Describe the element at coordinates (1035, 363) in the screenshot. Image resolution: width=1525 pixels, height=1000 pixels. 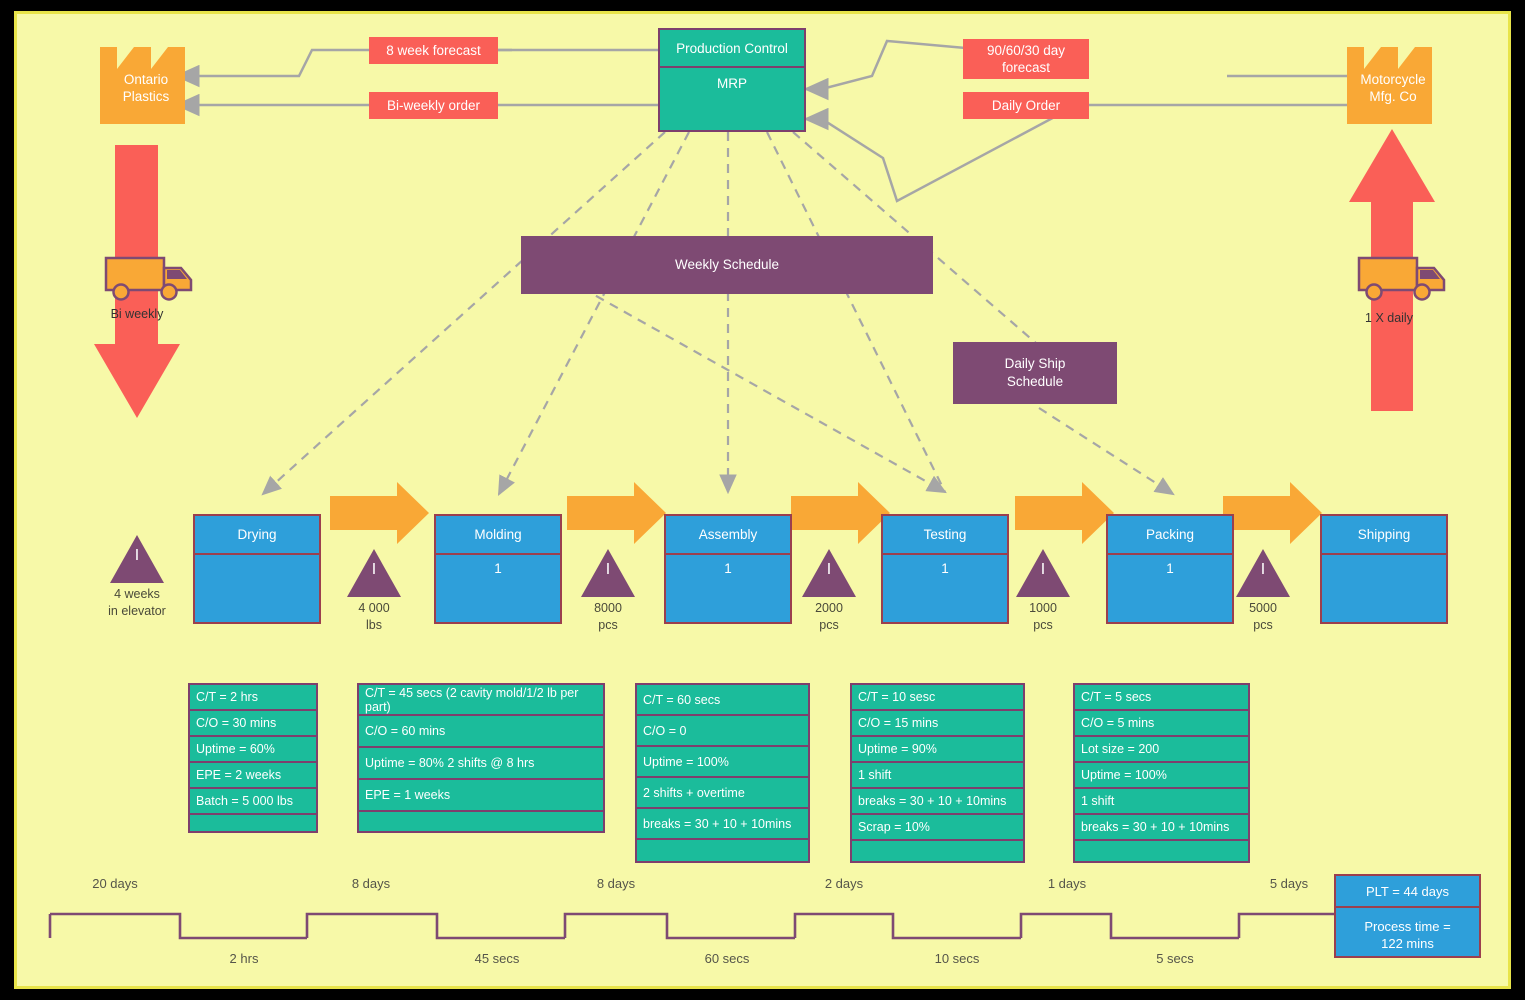
I see `daily-ship-line1: Daily Ship` at that location.